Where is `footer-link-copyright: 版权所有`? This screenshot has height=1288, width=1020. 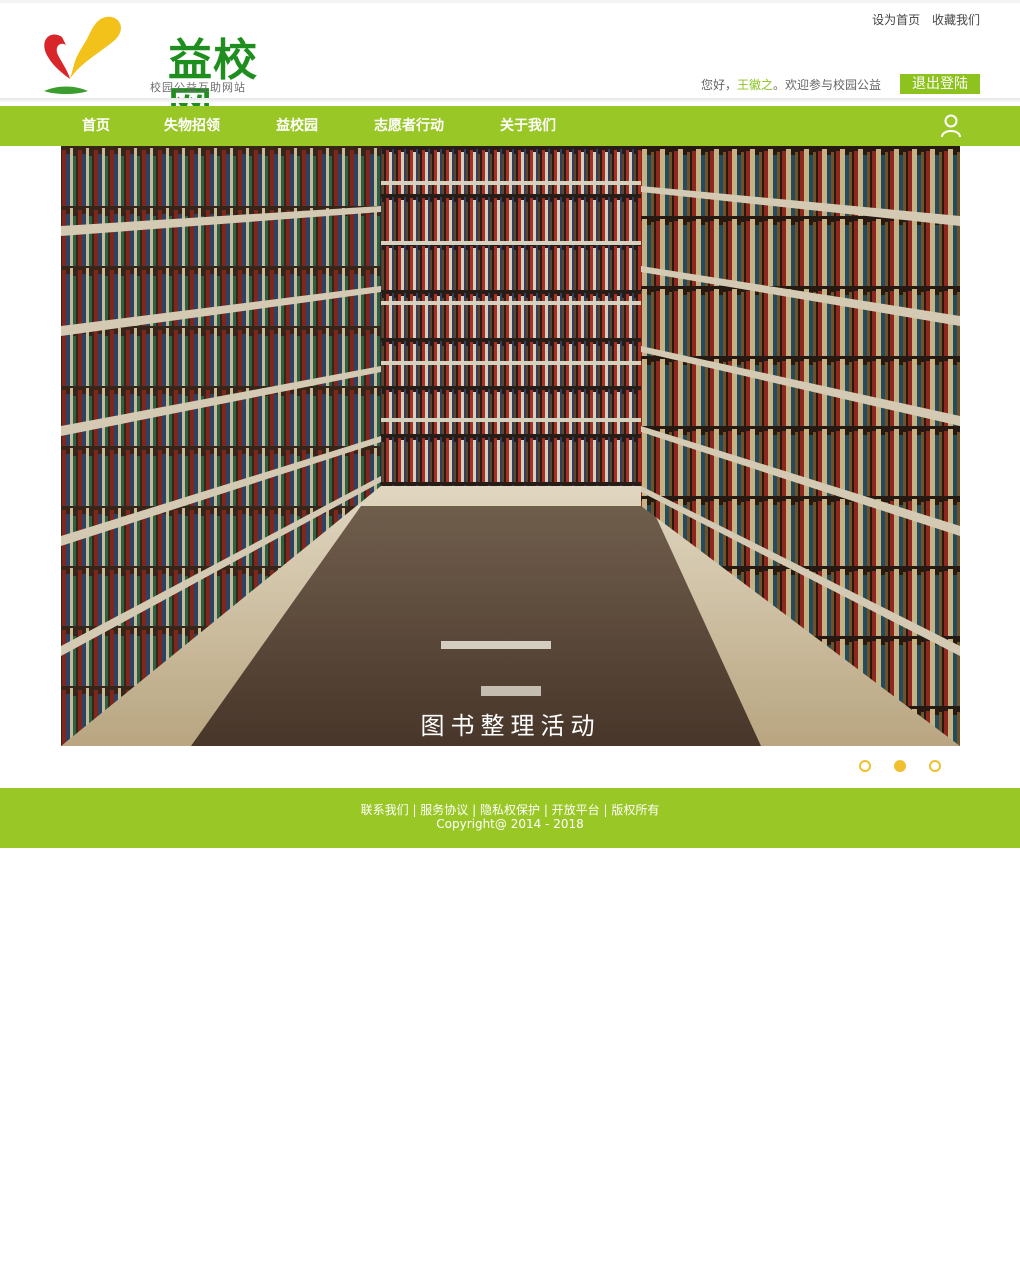 footer-link-copyright: 版权所有 is located at coordinates (635, 810).